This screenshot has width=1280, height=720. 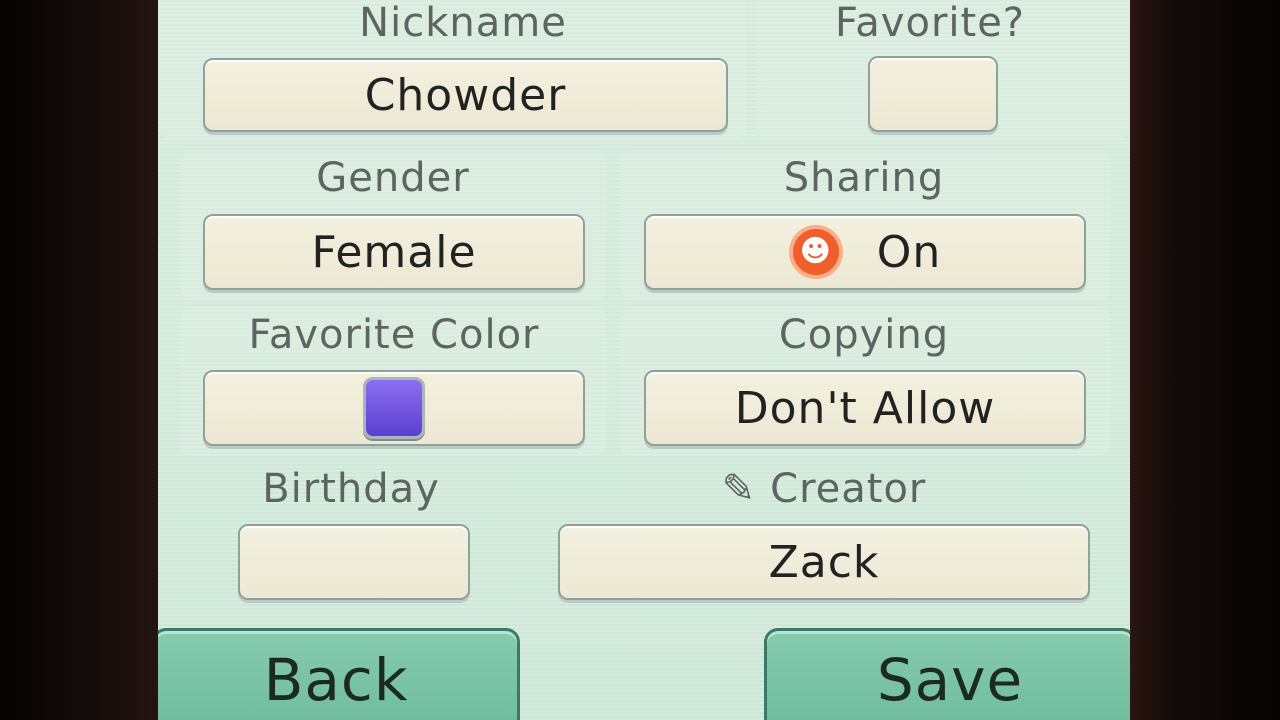 I want to click on creator-field: Zack, so click(x=824, y=562).